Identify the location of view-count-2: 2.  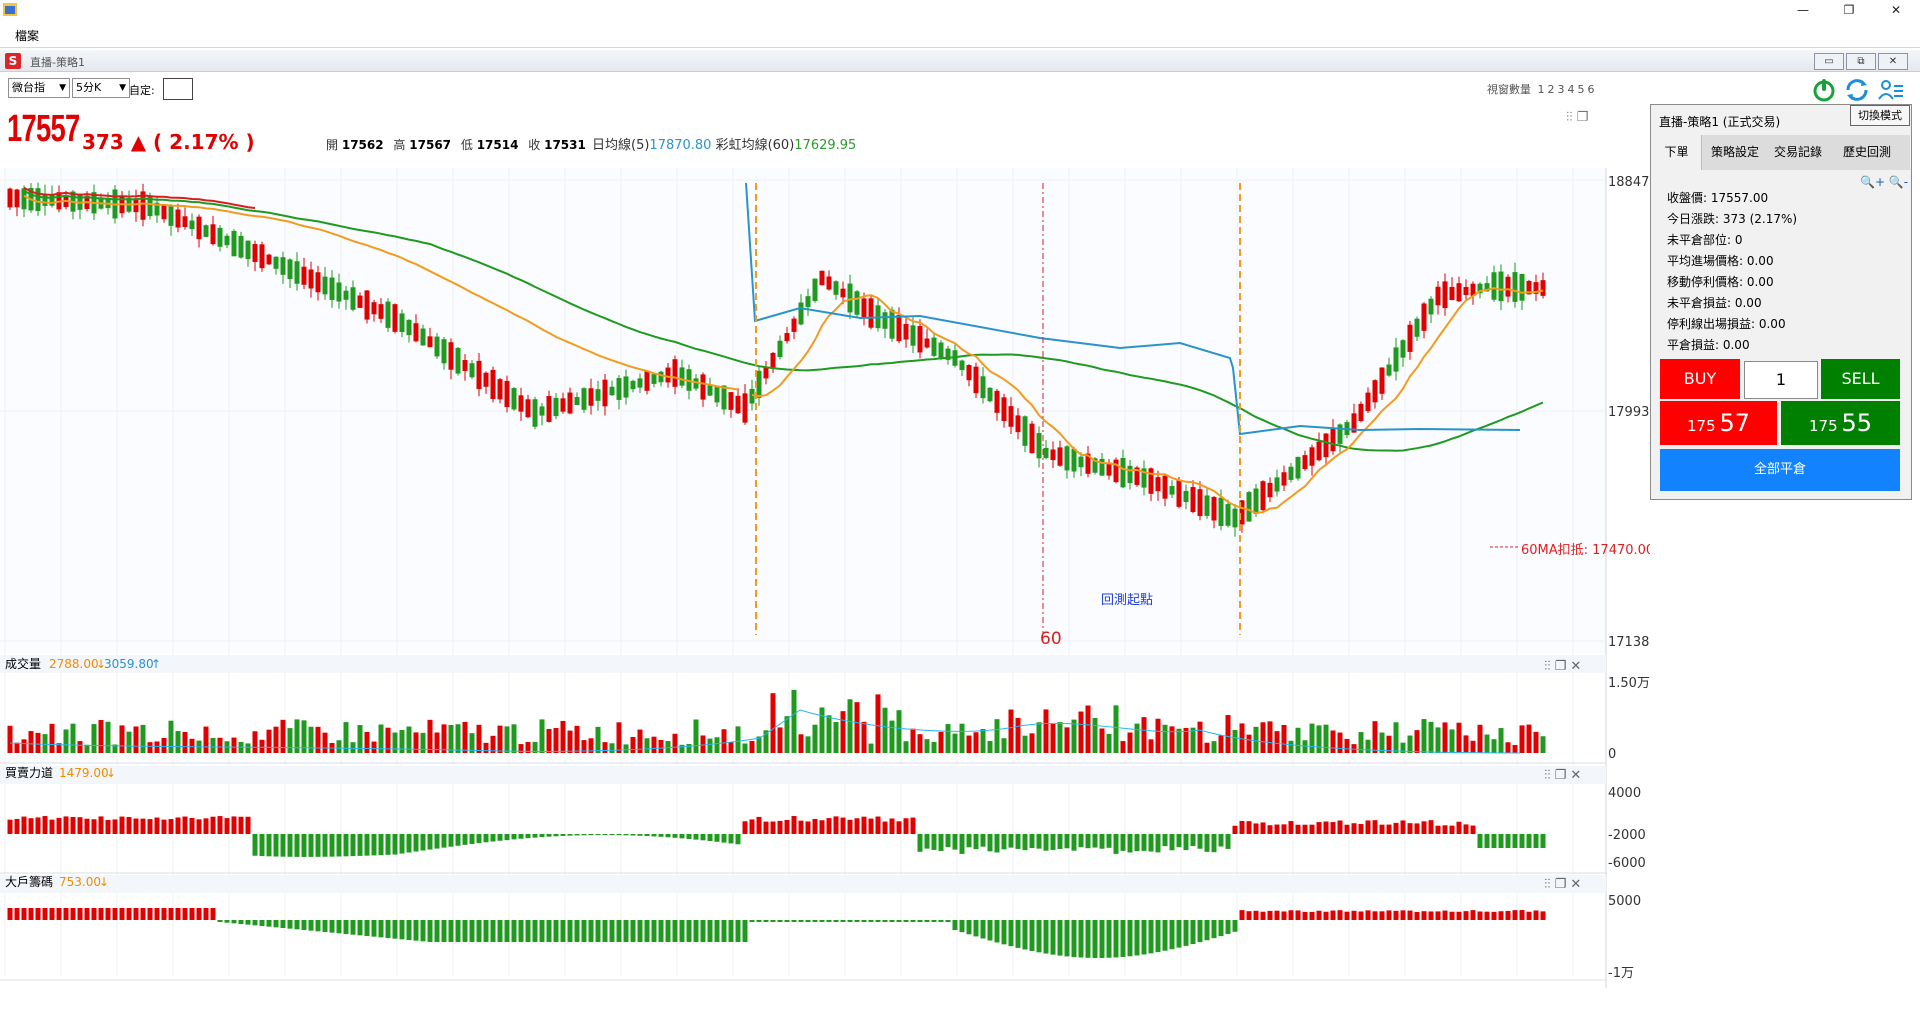
(1551, 89).